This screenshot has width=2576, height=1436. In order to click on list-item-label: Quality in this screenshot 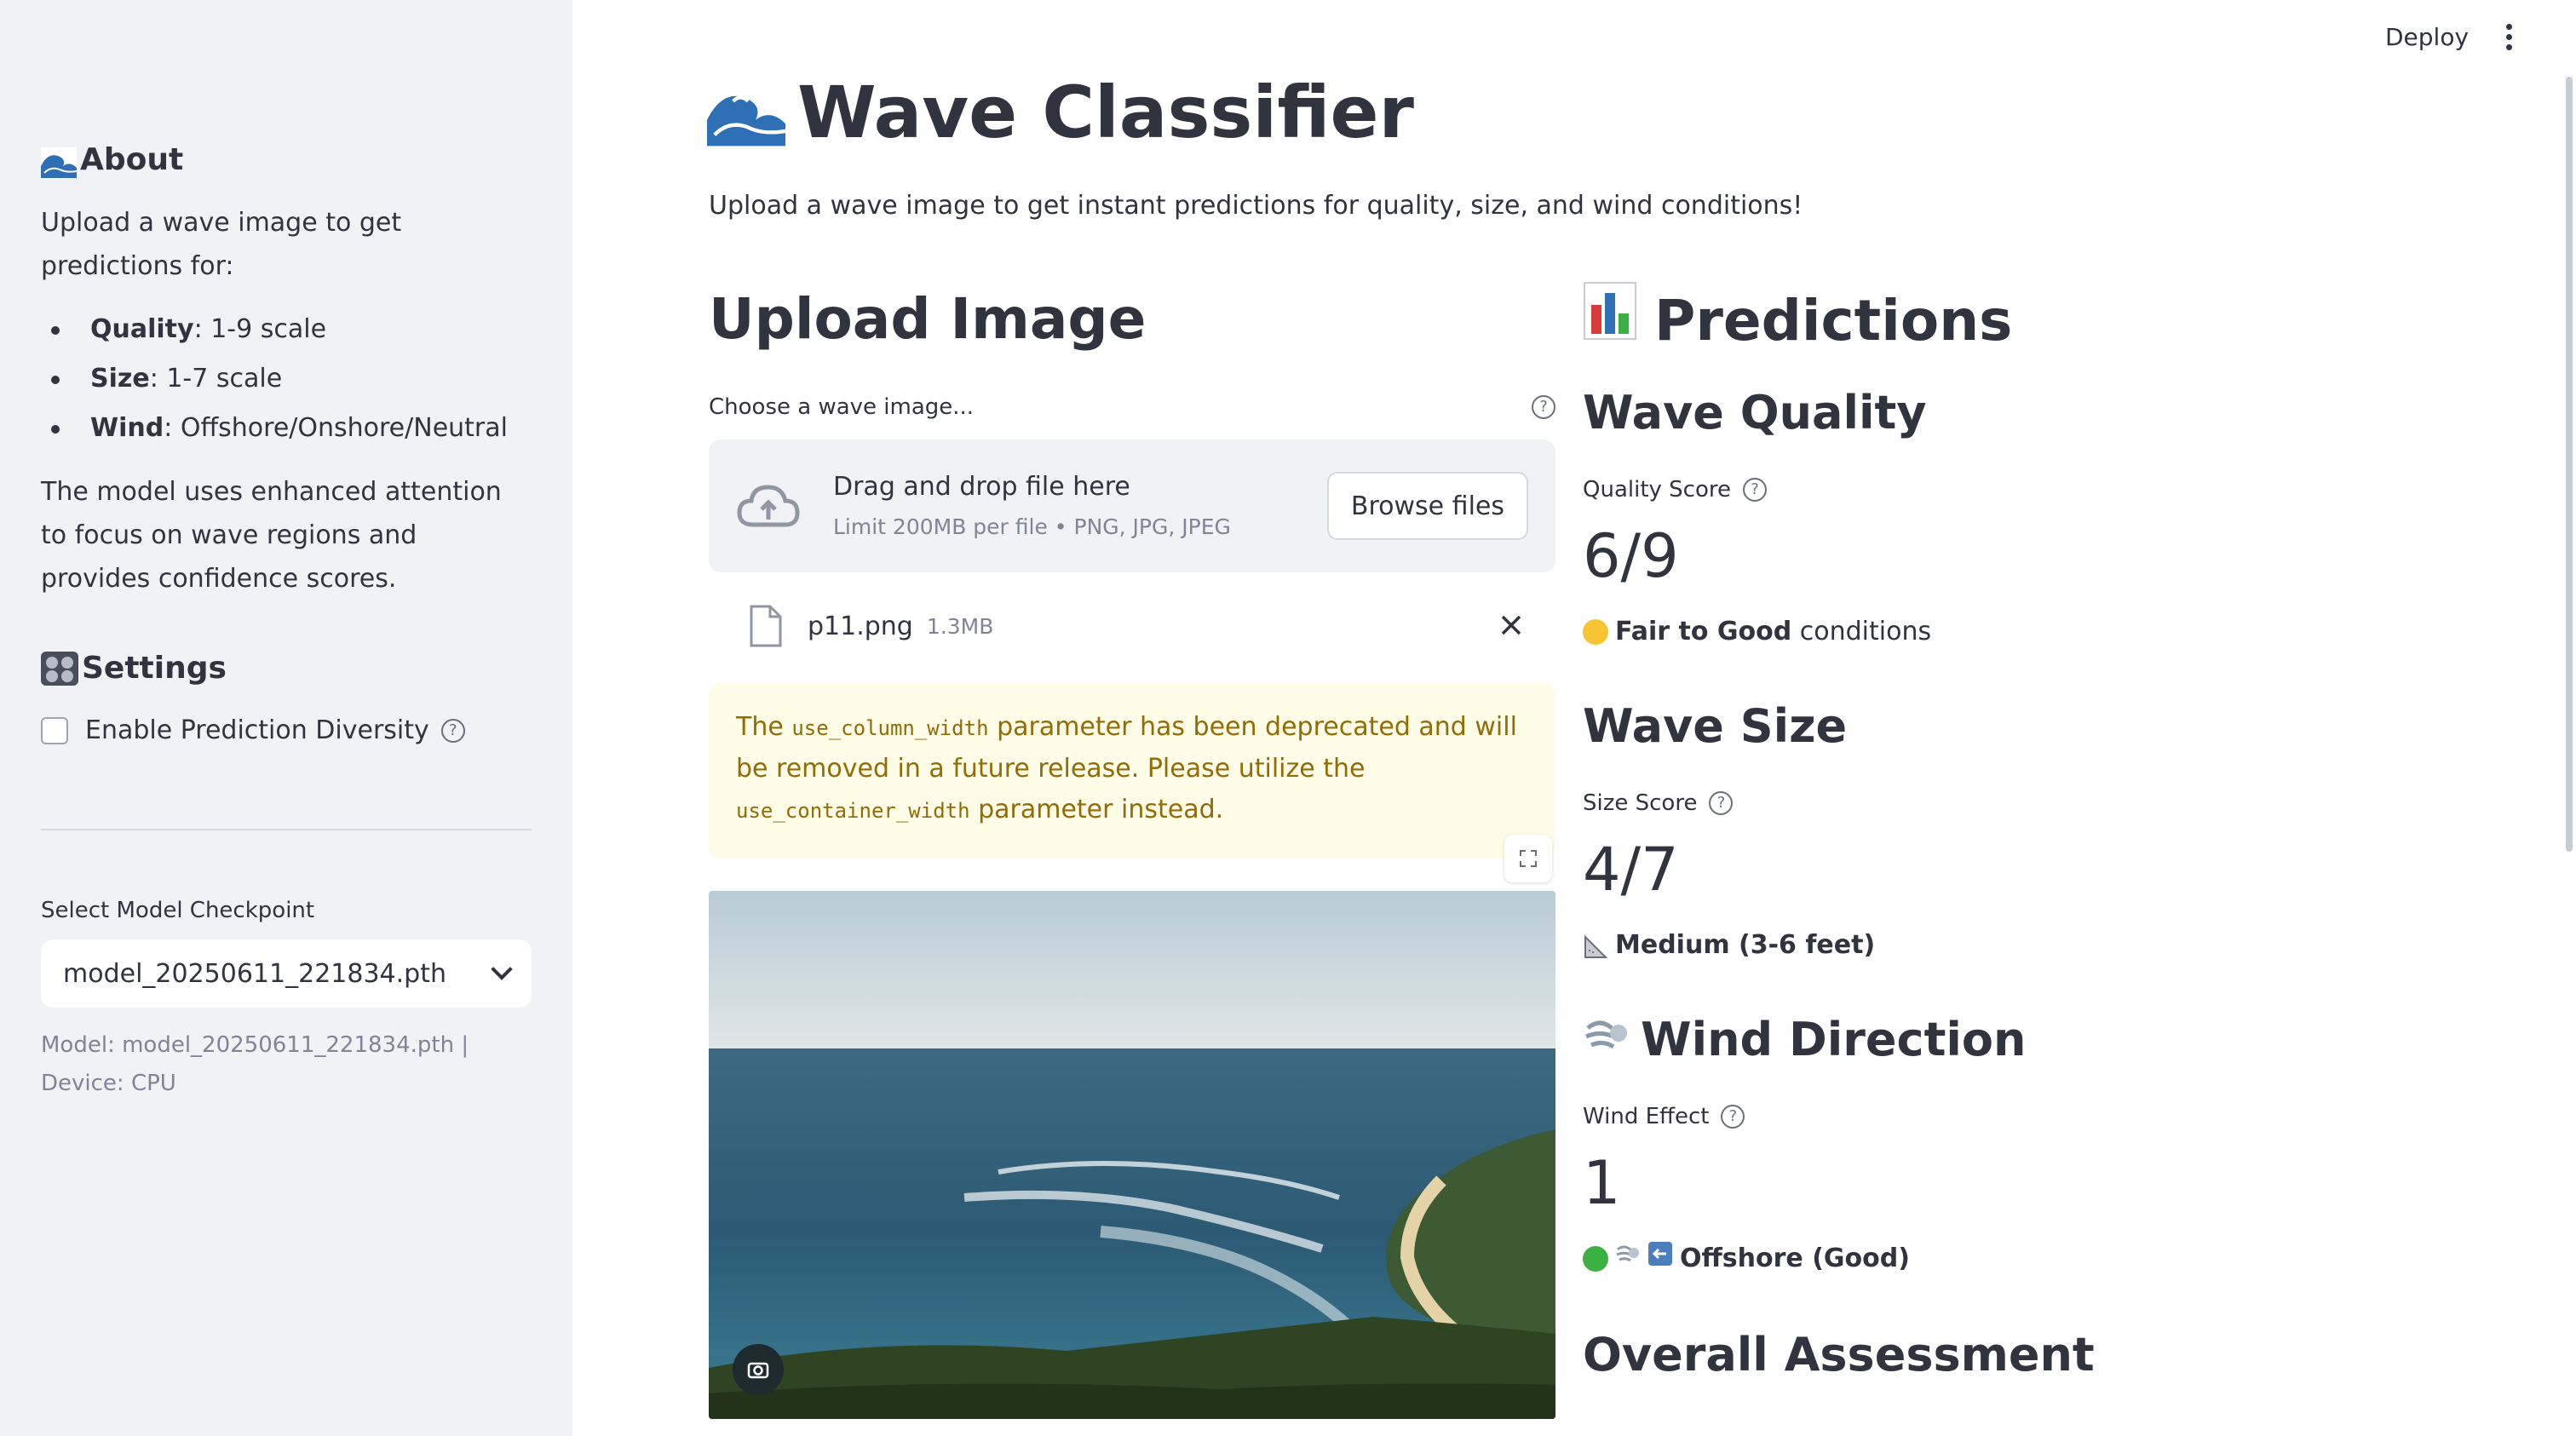, I will do `click(142, 329)`.